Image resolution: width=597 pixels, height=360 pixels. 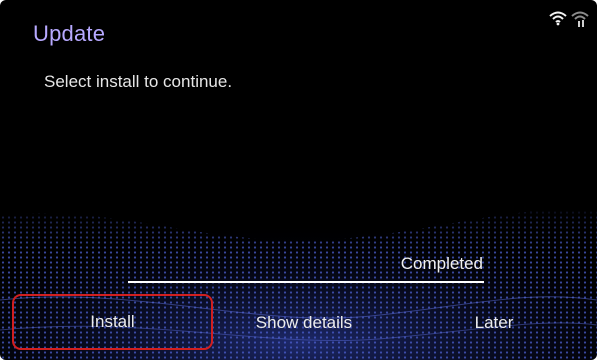 What do you see at coordinates (580, 19) in the screenshot?
I see `cellular-signal-icon` at bounding box center [580, 19].